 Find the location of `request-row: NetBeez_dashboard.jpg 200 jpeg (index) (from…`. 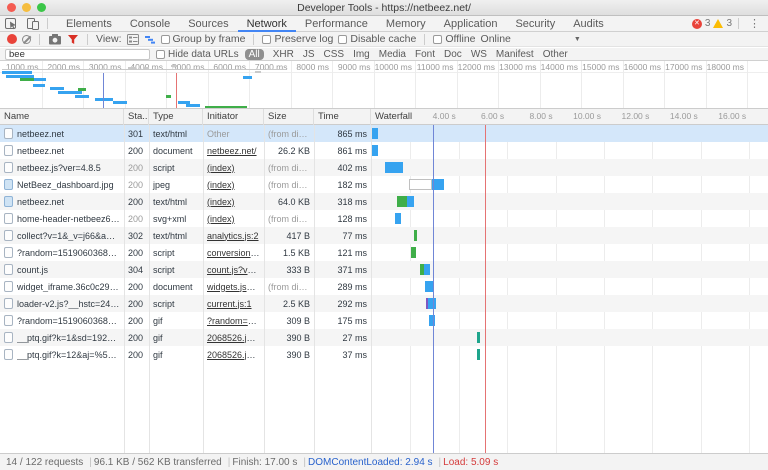

request-row: NetBeez_dashboard.jpg 200 jpeg (index) (from… is located at coordinates (384, 184).